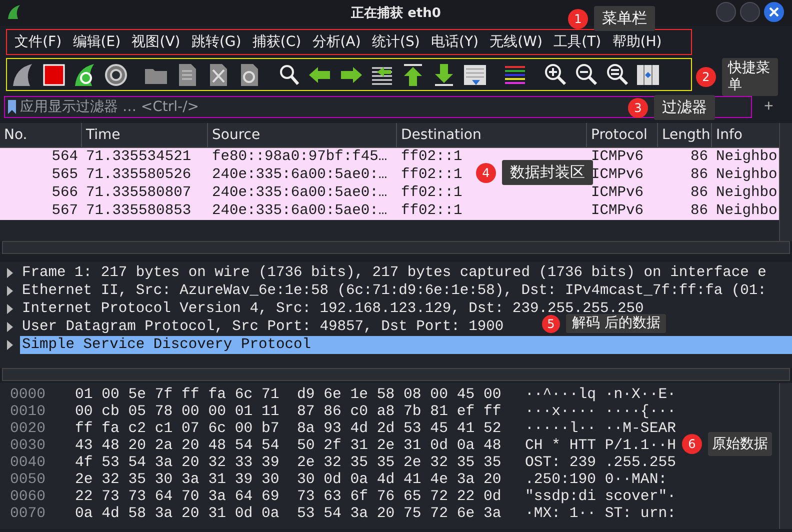 This screenshot has width=792, height=532. Describe the element at coordinates (288, 446) in the screenshot. I see `hex-bytes: 43 48 20 2a 20 48 54 54 50 2f 31 2e 31 0d 0a 48` at that location.